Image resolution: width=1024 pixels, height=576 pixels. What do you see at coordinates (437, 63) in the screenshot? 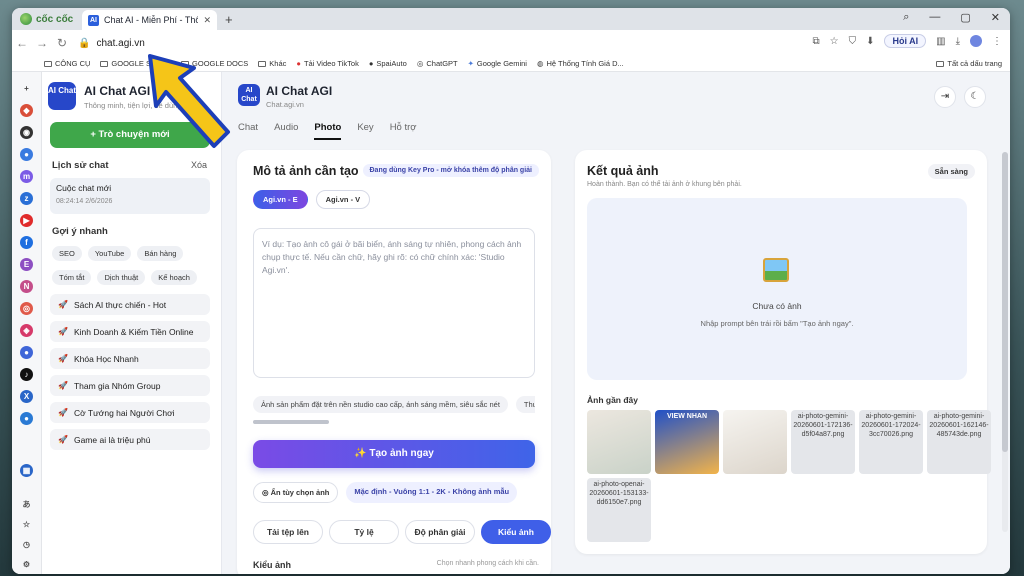
I see `bookmark-item: ◎ ChatGPT` at bounding box center [437, 63].